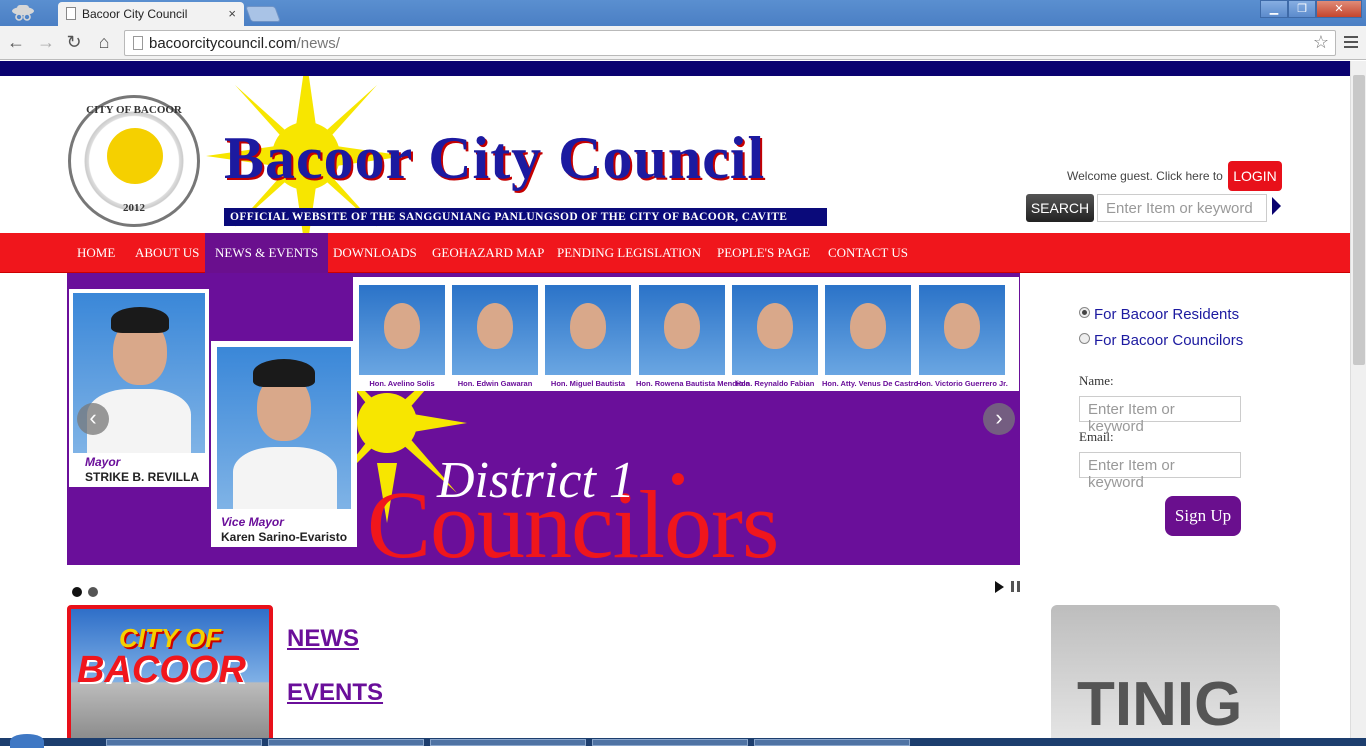 The image size is (1366, 748). Describe the element at coordinates (495, 383) in the screenshot. I see `councilor-name: Hon. Edwin Gawaran` at that location.